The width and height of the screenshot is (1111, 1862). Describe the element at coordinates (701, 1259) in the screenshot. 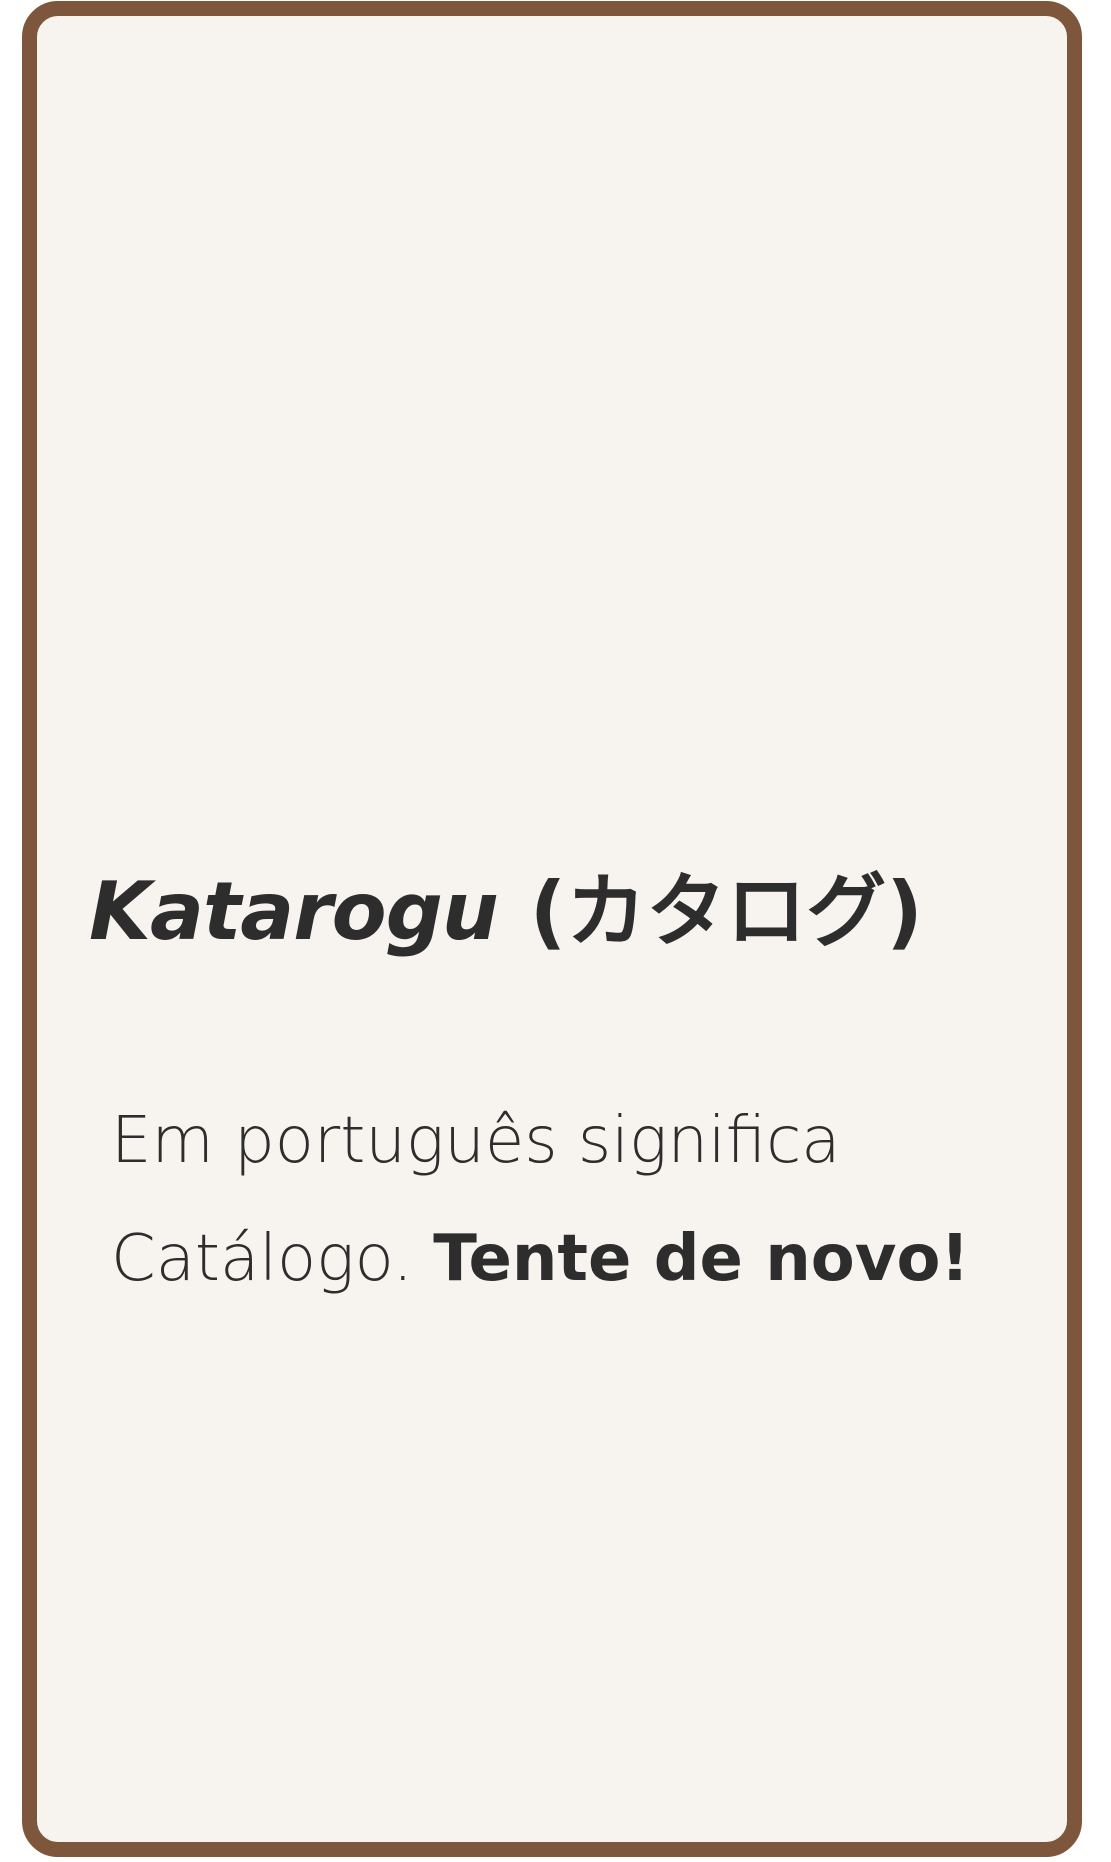

I see `try-again-message: Tente de novo!` at that location.